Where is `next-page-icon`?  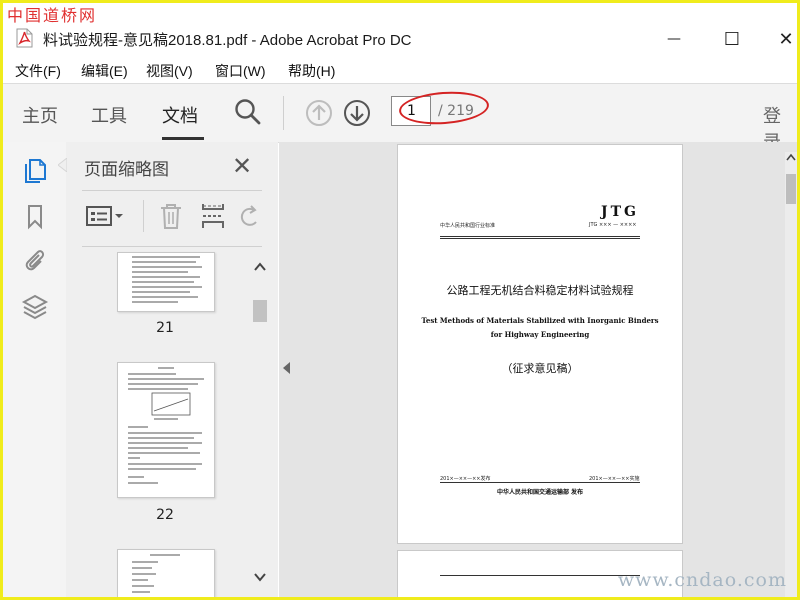
next-page-icon is located at coordinates (357, 113).